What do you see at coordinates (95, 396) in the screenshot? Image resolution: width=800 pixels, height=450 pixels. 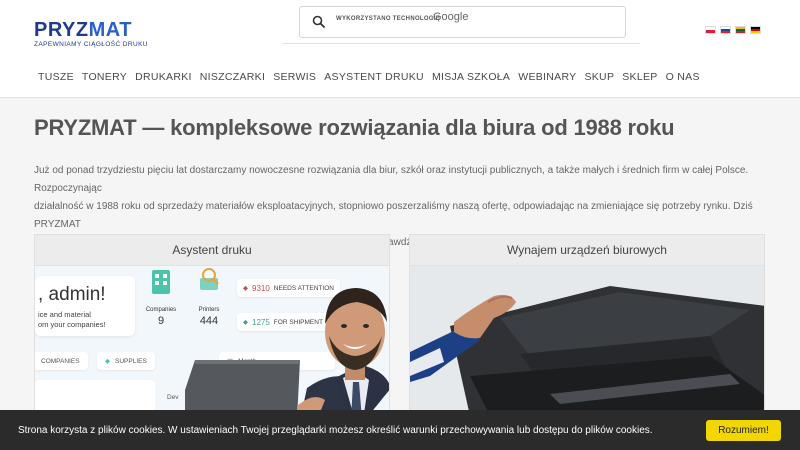 I see `dashboard-lower-panel` at bounding box center [95, 396].